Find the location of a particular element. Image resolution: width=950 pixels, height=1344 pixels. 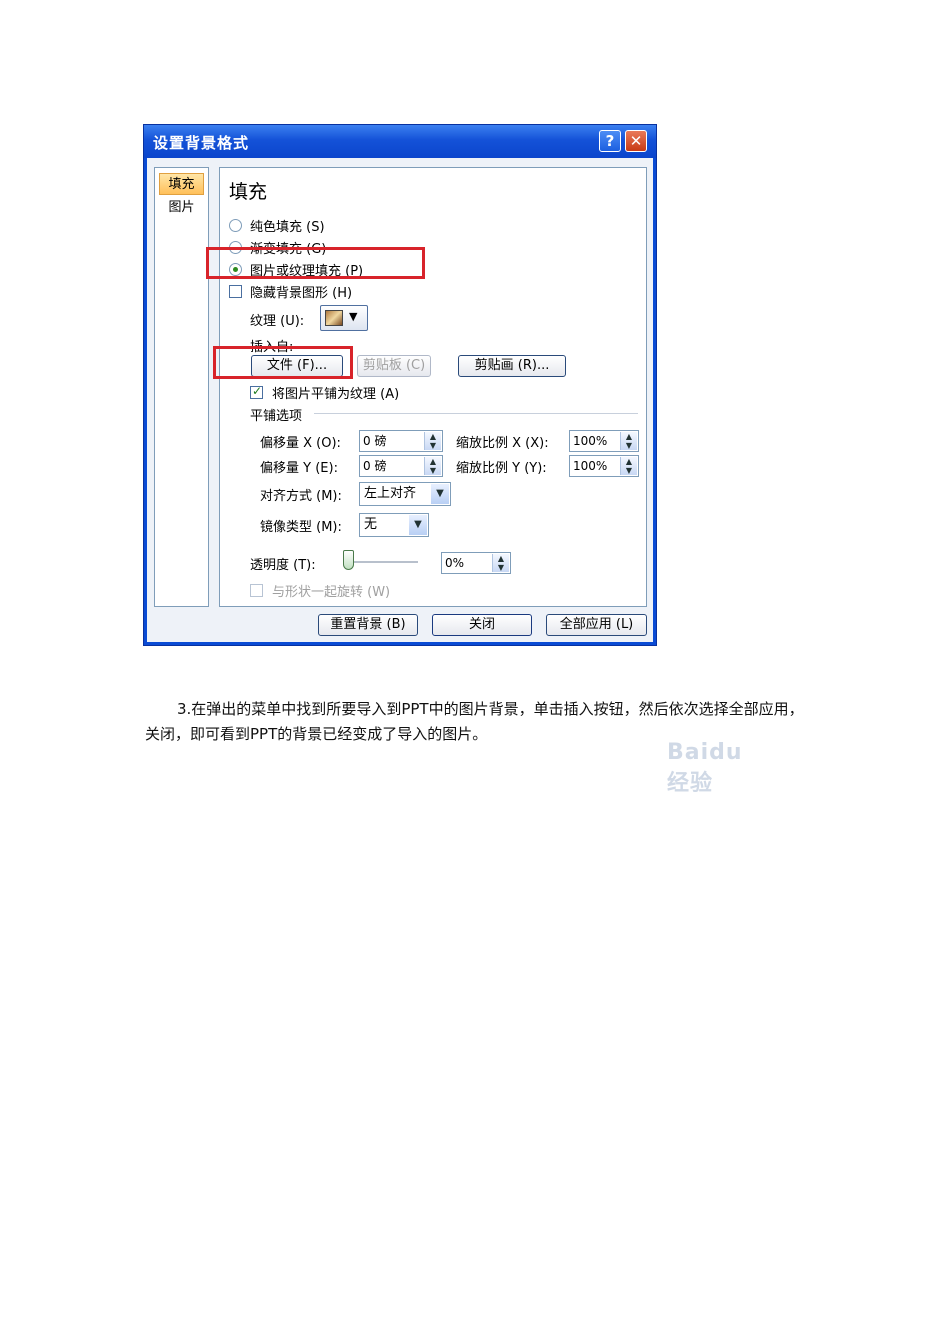

offset-x-stepper: 0 磅 ▲ ▼ is located at coordinates (401, 441).